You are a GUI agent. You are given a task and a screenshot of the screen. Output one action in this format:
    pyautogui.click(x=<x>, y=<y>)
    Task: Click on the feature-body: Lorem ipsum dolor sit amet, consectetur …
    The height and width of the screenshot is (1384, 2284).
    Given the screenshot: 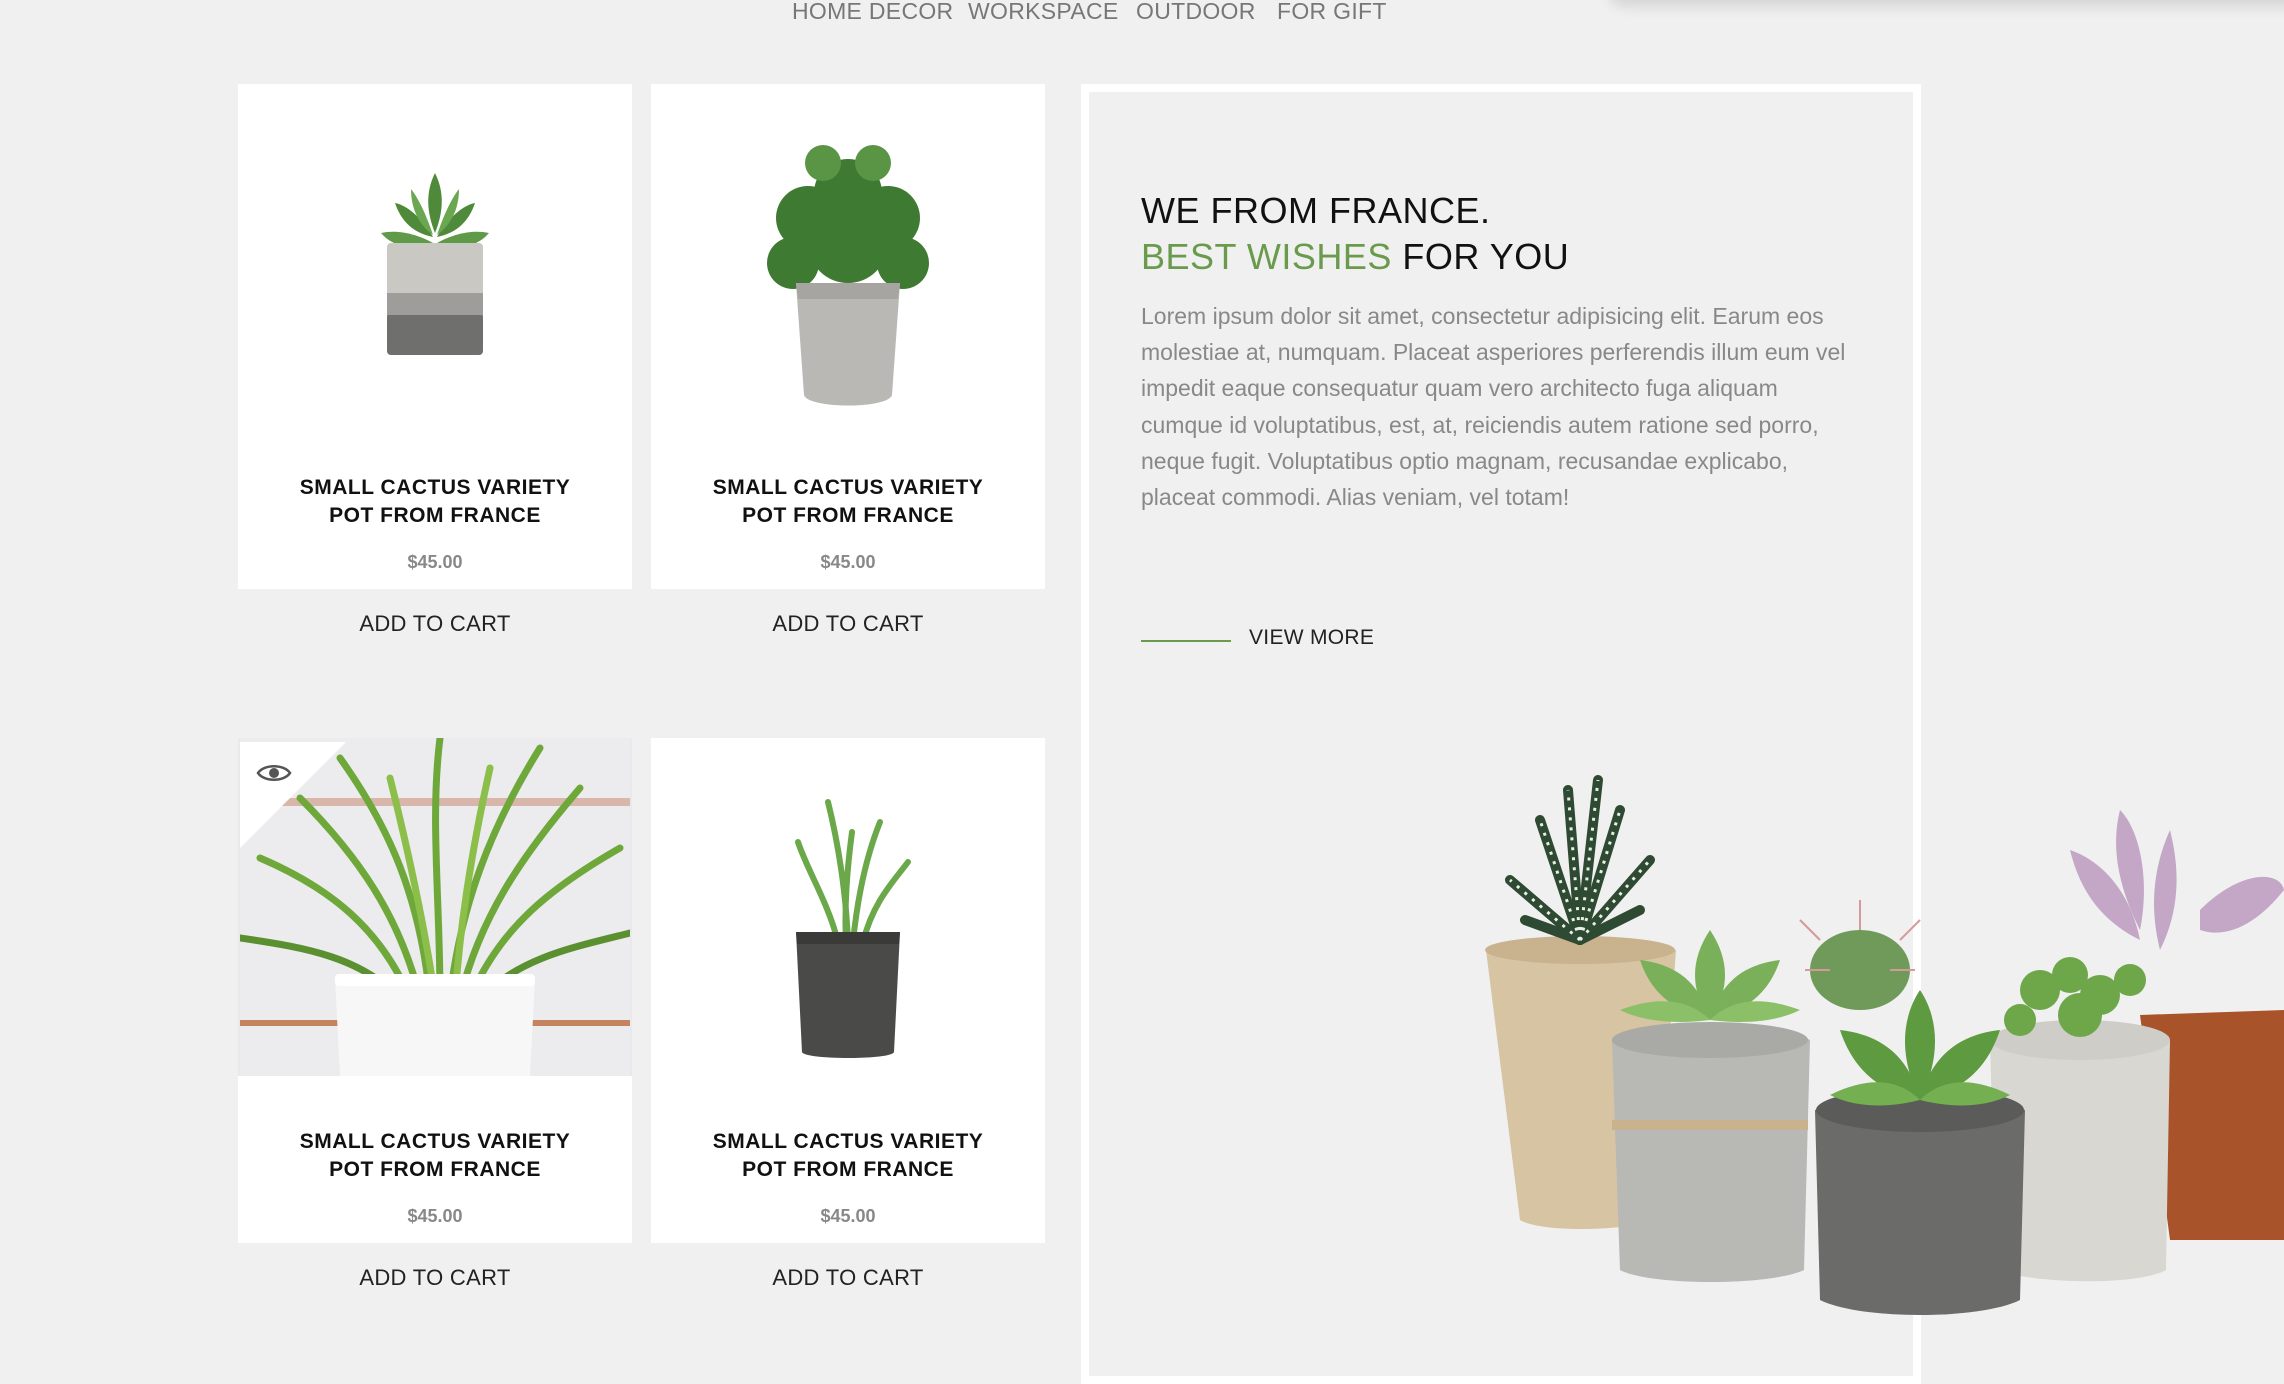 What is the action you would take?
    pyautogui.click(x=1493, y=407)
    